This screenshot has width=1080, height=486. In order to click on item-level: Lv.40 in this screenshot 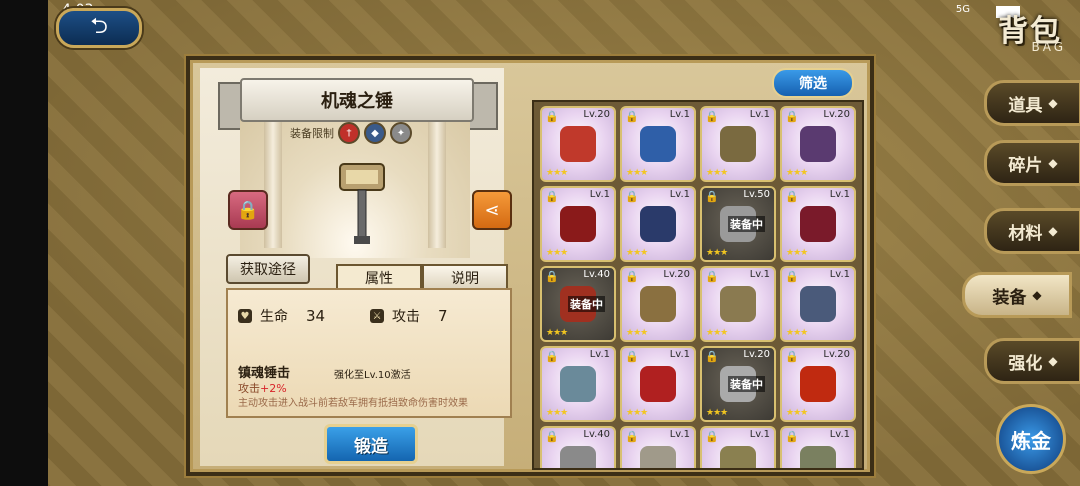, I will do `click(596, 434)`.